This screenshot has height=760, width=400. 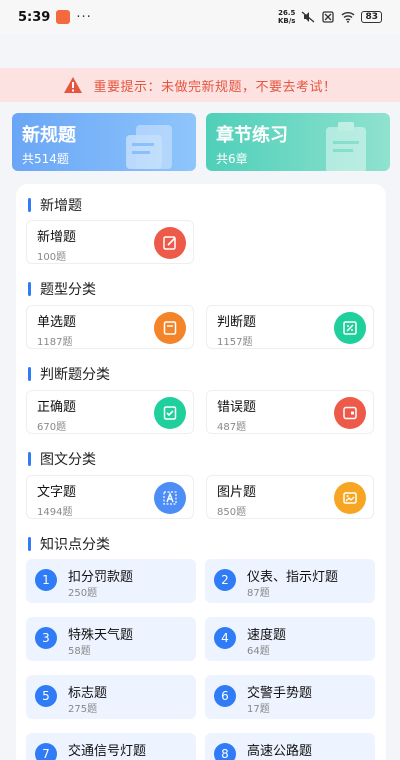 What do you see at coordinates (170, 498) in the screenshot?
I see `text-icon` at bounding box center [170, 498].